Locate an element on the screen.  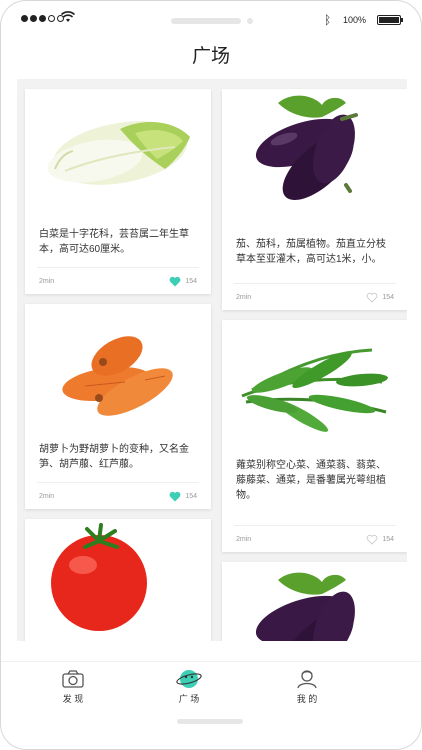
bluetooth-icon: ᛒ is located at coordinates (328, 20).